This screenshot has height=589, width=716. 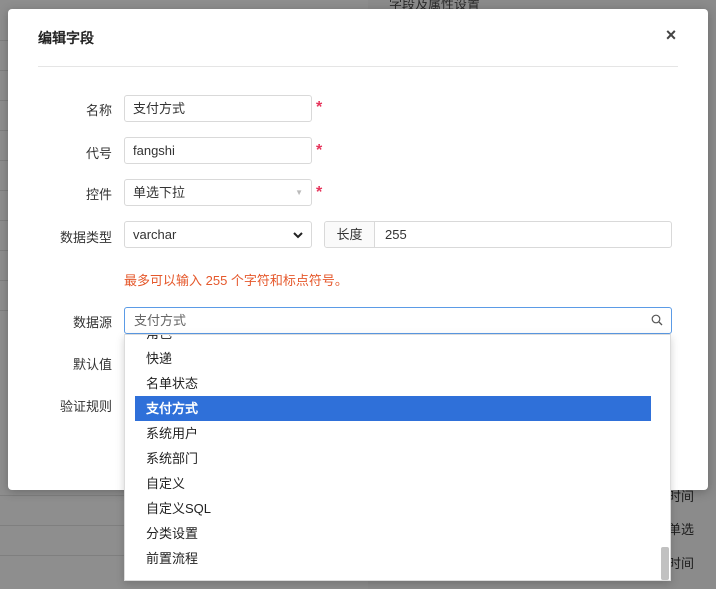 What do you see at coordinates (98, 153) in the screenshot?
I see `code-label: 代号` at bounding box center [98, 153].